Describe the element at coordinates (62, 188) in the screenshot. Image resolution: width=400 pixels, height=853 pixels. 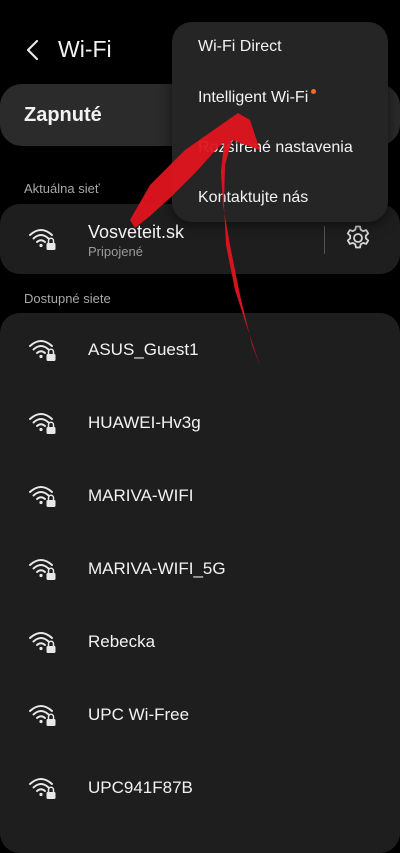
I see `current-network-header: Aktuálna sieť` at that location.